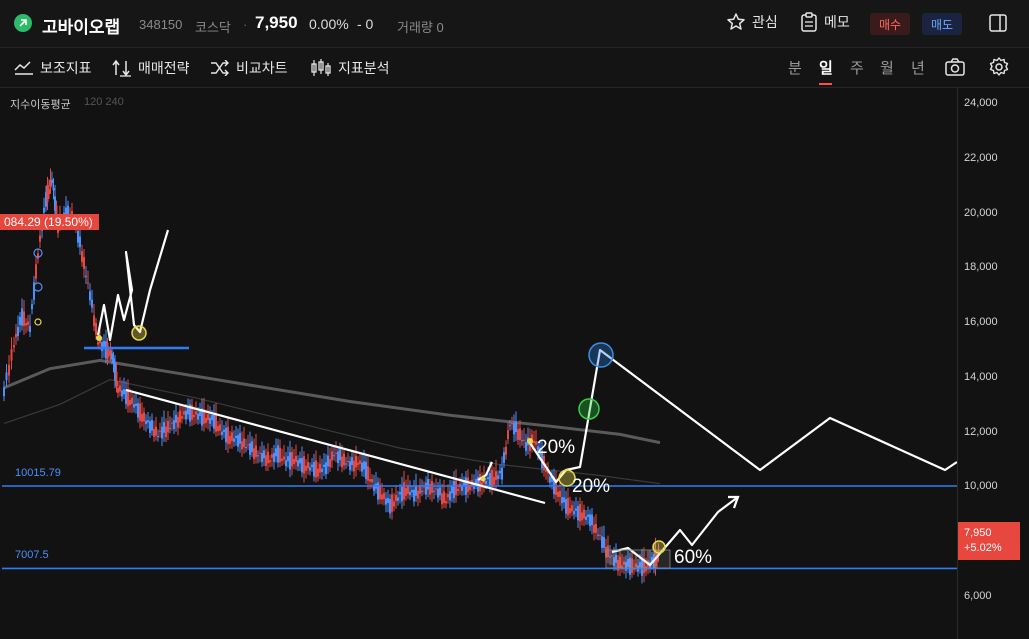  I want to click on annotation-20pct-lower: 20%, so click(591, 486).